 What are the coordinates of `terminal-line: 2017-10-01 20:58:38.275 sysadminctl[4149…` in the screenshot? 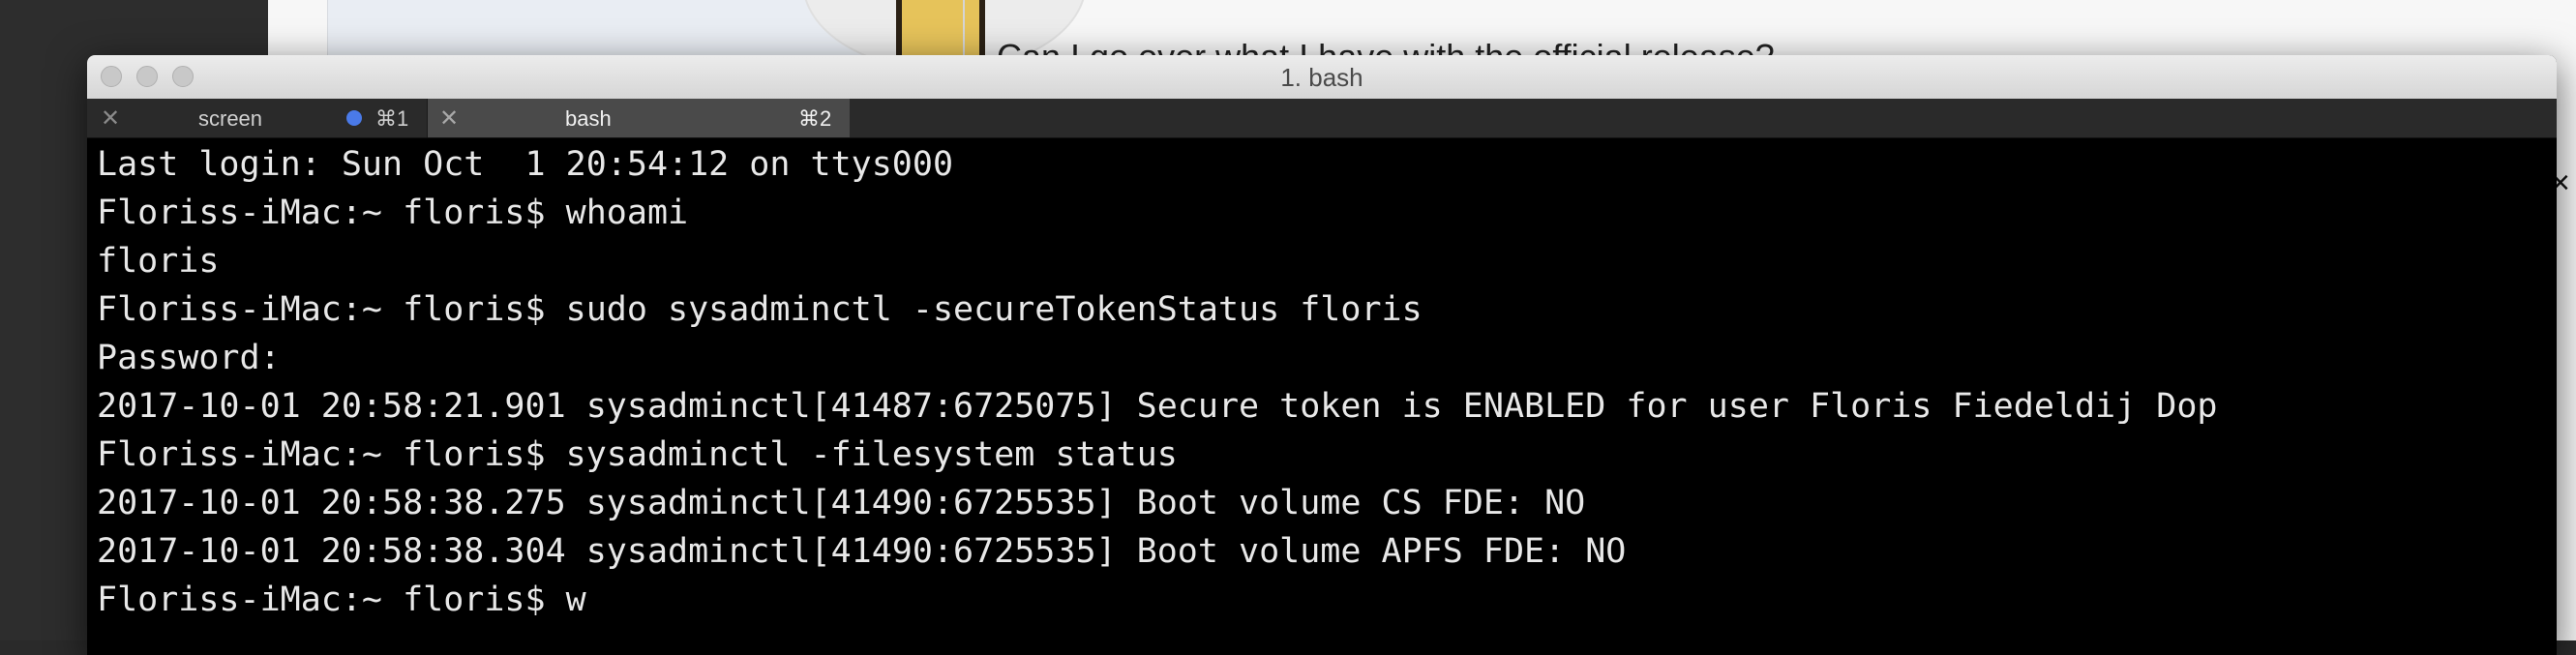 It's located at (841, 503).